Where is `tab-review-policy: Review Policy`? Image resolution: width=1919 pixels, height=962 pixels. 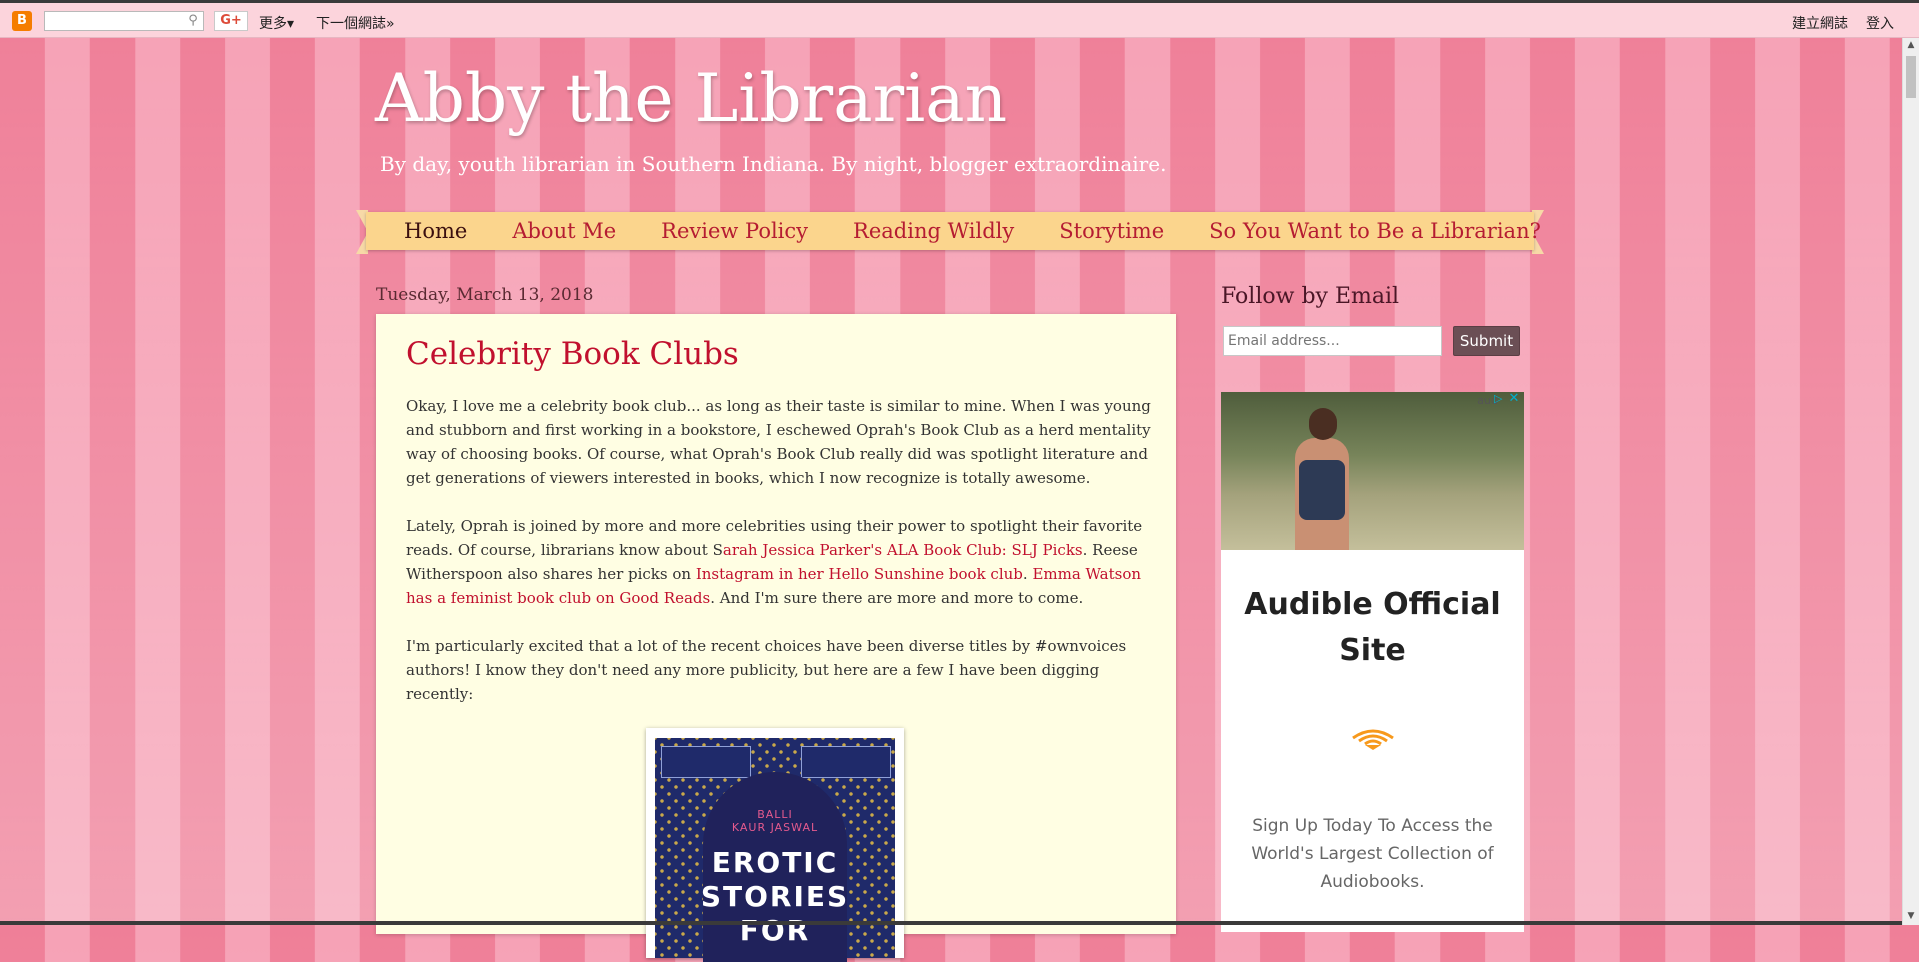
tab-review-policy: Review Policy is located at coordinates (734, 231).